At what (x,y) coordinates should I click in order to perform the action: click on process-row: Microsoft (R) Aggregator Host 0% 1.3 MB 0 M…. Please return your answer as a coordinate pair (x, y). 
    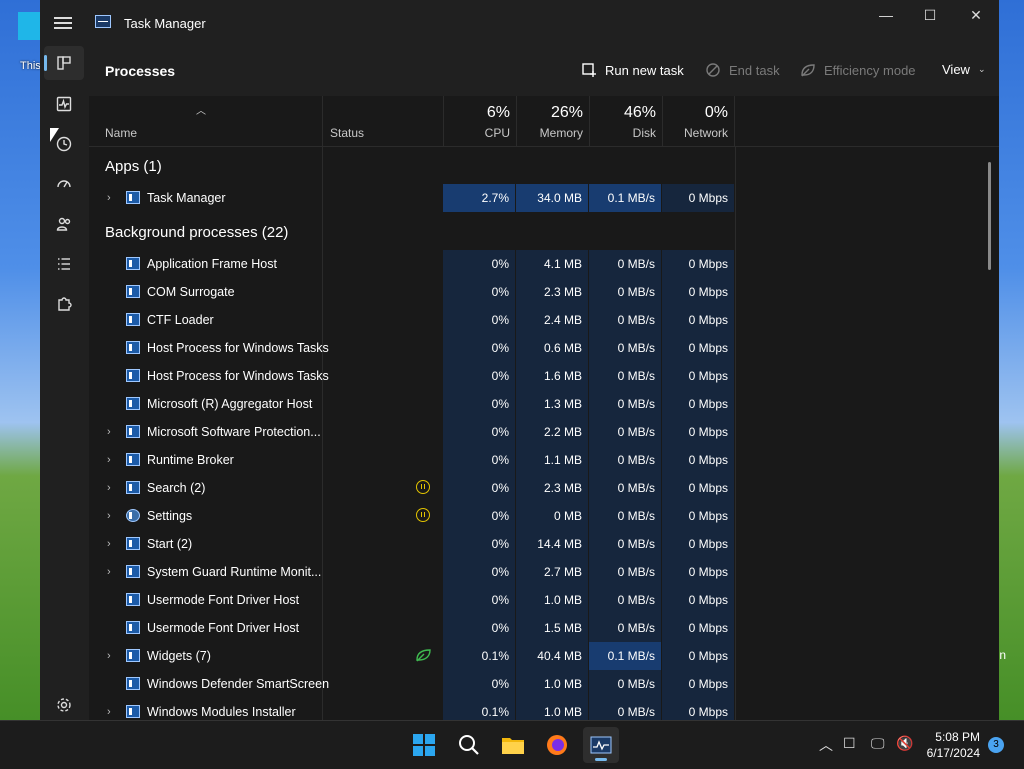
    Looking at the image, I should click on (544, 404).